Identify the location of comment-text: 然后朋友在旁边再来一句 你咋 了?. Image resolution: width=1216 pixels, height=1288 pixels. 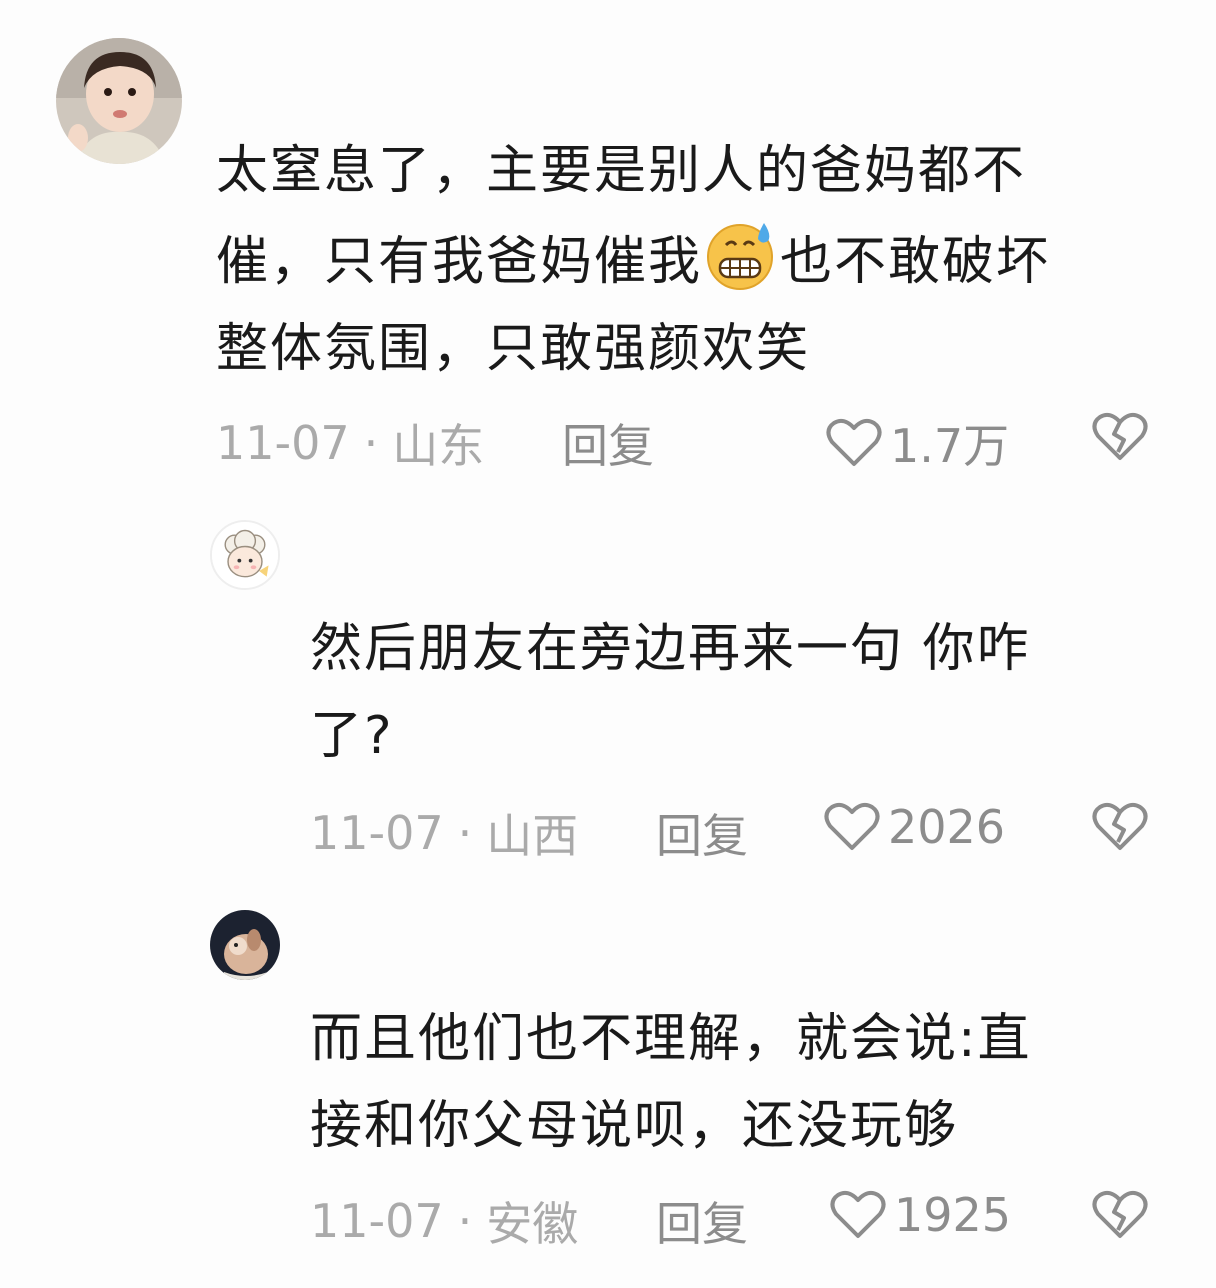
(720, 693).